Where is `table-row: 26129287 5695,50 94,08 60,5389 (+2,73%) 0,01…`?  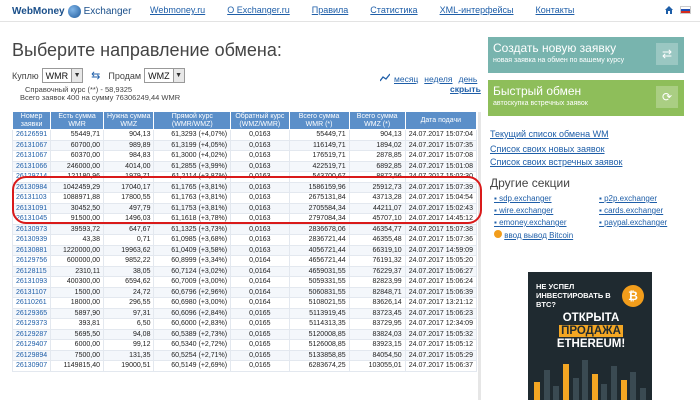 table-row: 26129287 5695,50 94,08 60,5389 (+2,73%) 0,01… is located at coordinates (244, 334).